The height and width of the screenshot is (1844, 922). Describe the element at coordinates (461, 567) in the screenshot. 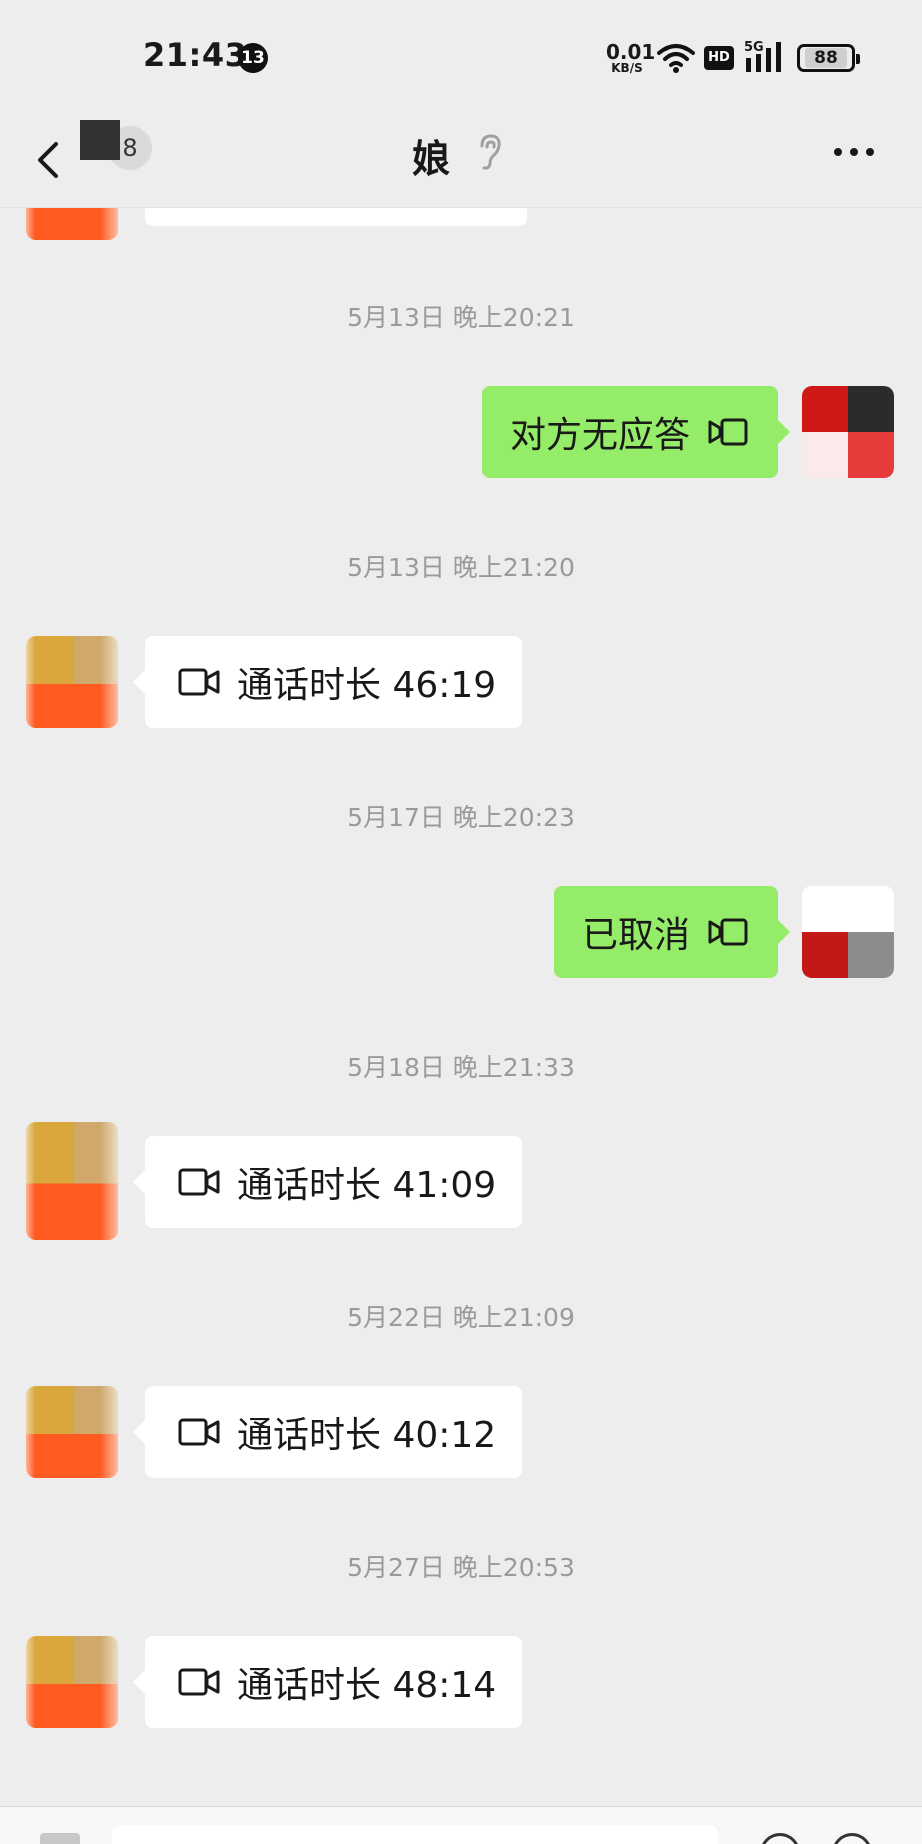

I see `message-timestamp: 5月13日 晚上21:20` at that location.